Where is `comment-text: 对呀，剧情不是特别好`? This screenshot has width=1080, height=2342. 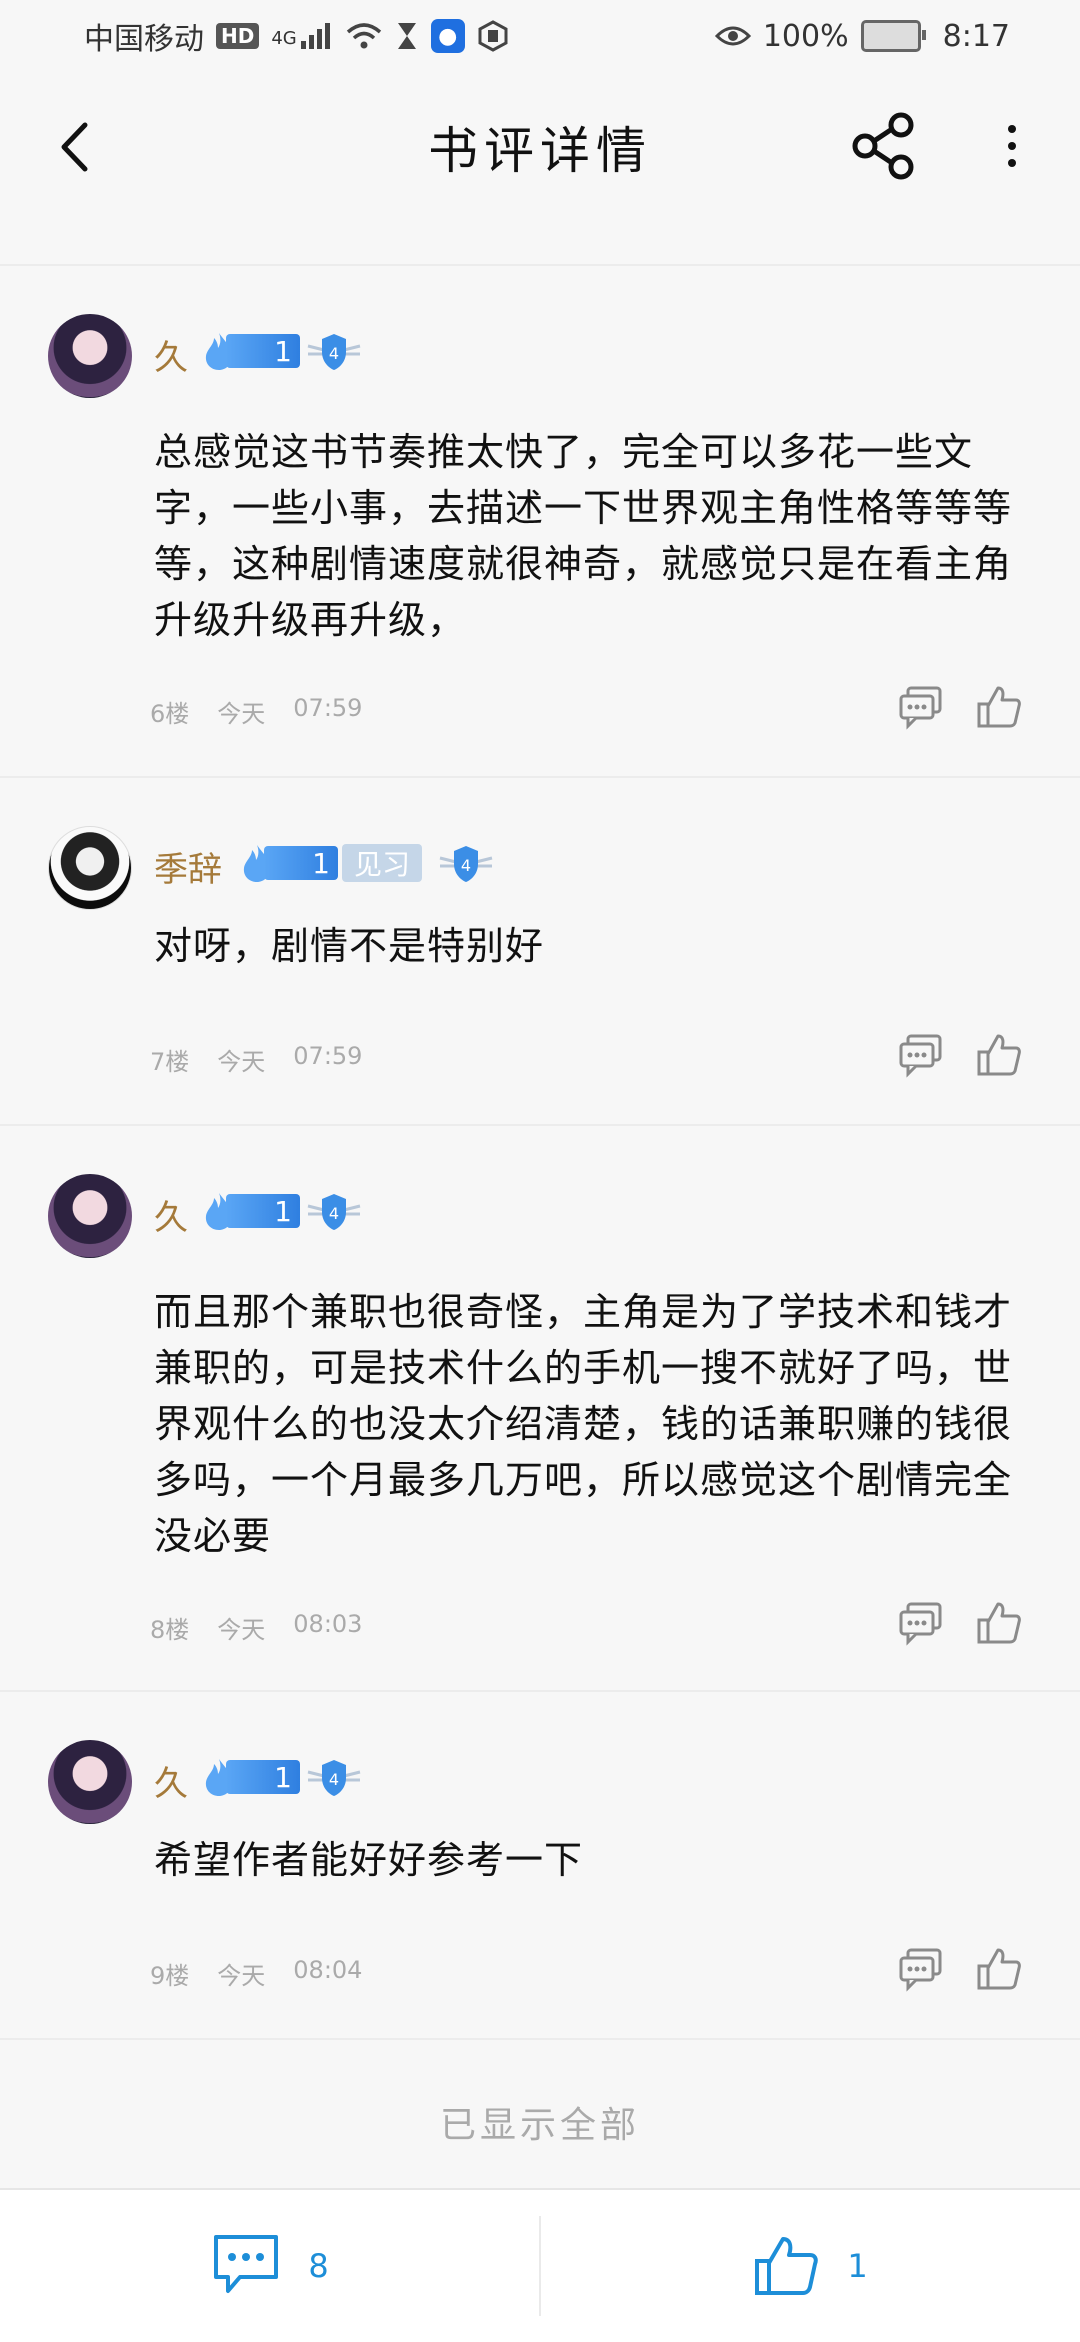 comment-text: 对呀，剧情不是特别好 is located at coordinates (349, 946).